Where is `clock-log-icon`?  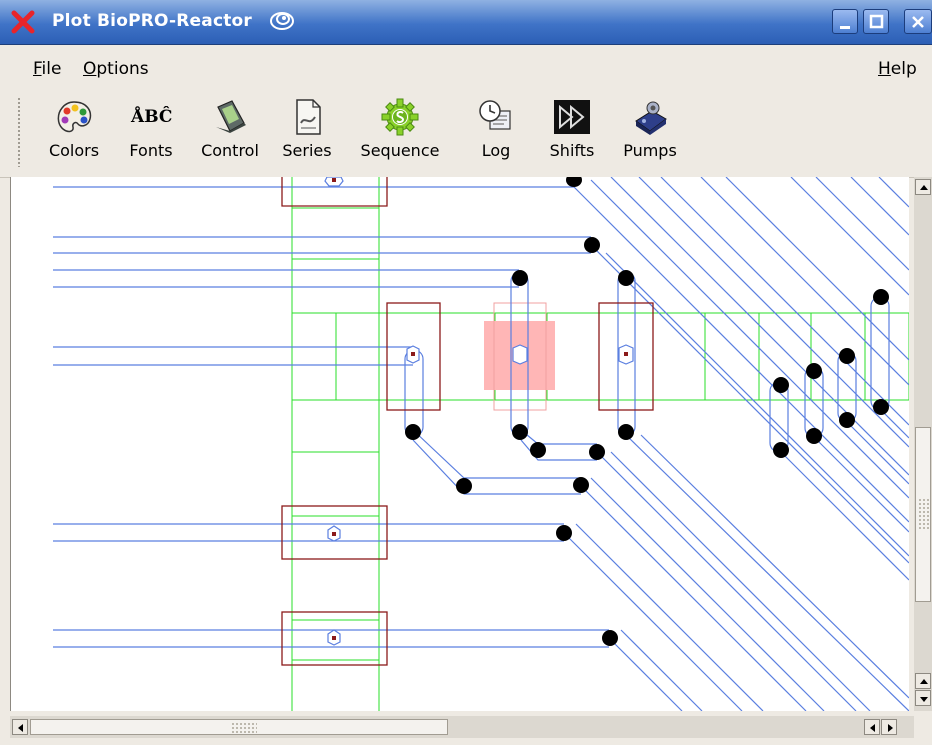 clock-log-icon is located at coordinates (495, 115).